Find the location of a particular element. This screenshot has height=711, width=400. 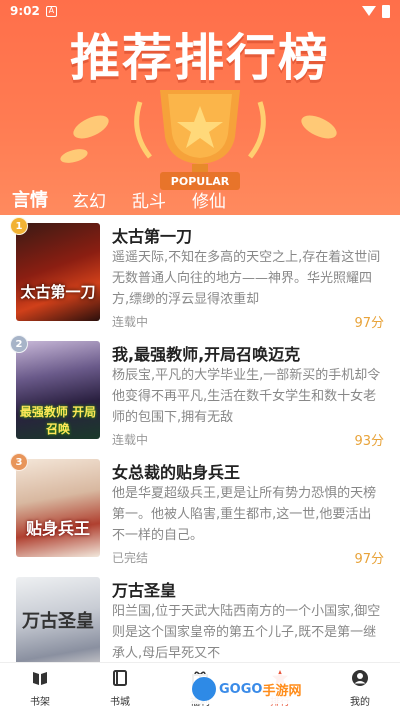

book-cover: 贴身兵王 is located at coordinates (58, 508).